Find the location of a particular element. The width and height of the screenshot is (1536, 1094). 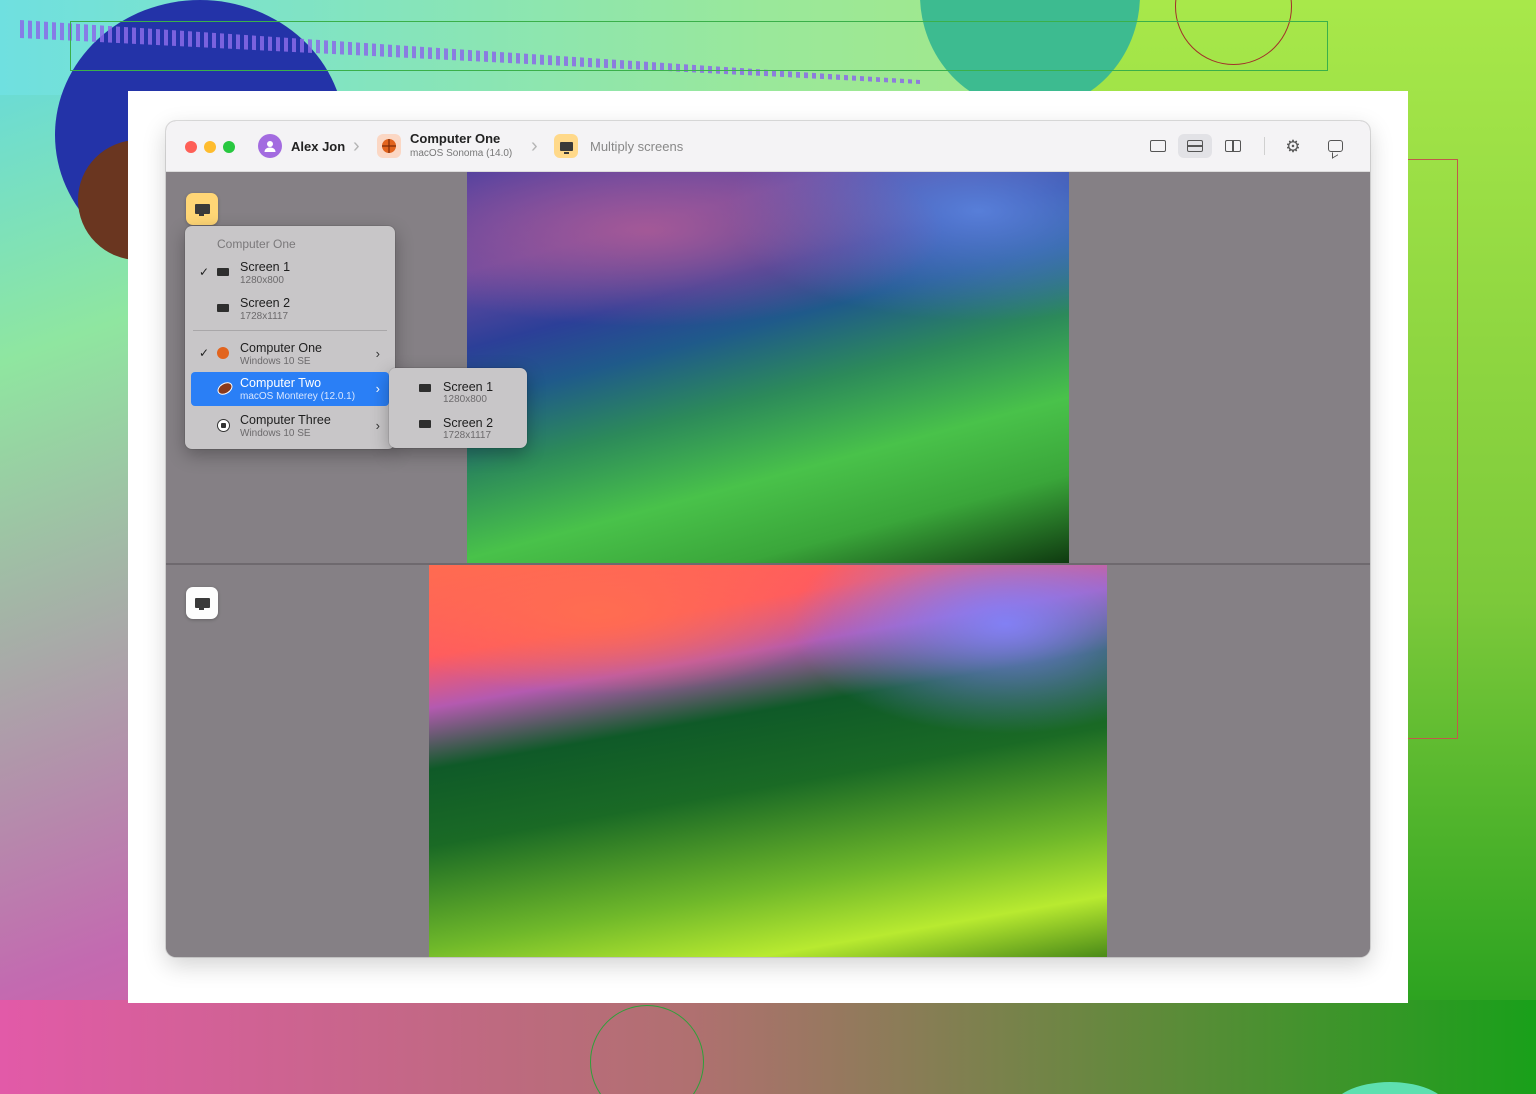

user-icon is located at coordinates (270, 146).